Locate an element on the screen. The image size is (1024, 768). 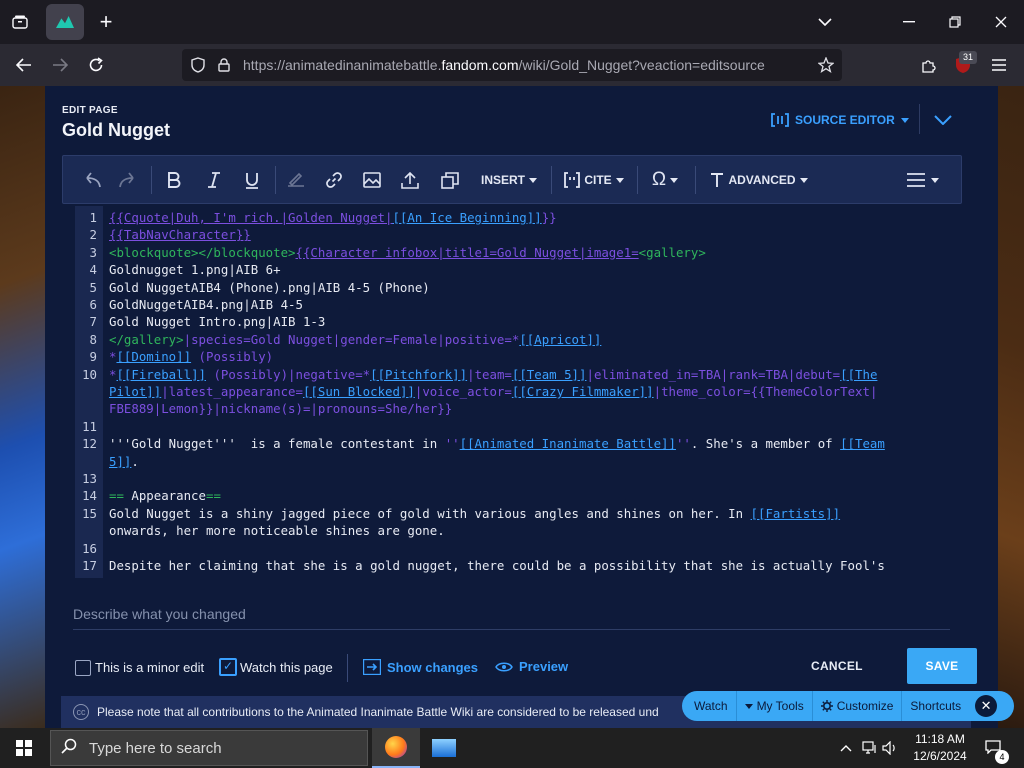
volume-icon is located at coordinates (890, 748).